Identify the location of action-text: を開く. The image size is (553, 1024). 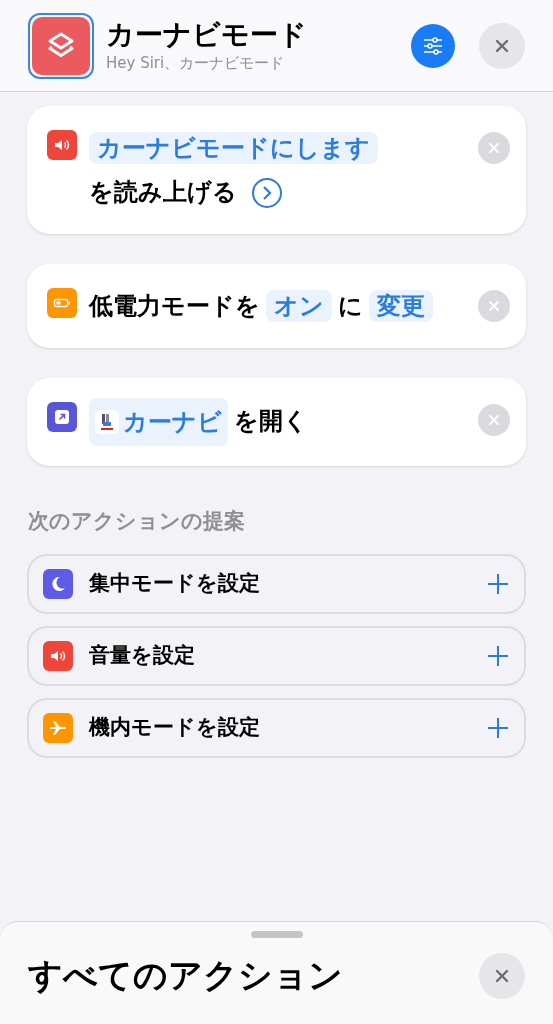
(271, 421).